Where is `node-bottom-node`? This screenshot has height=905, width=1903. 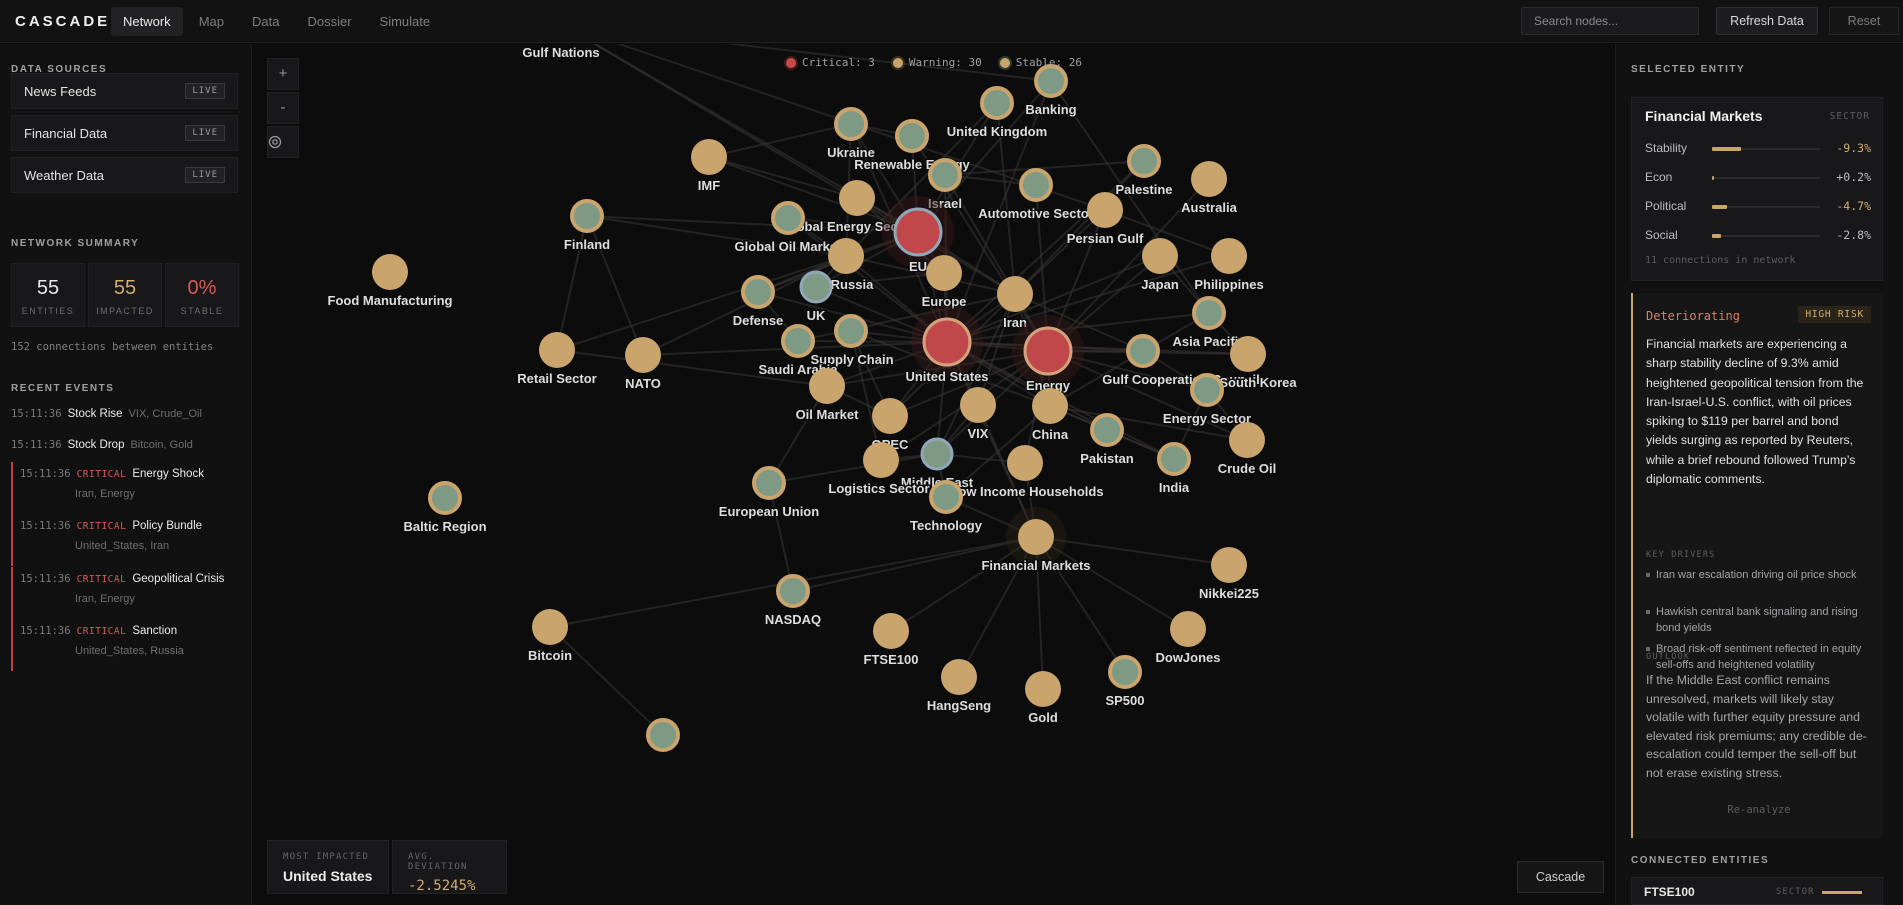
node-bottom-node is located at coordinates (663, 735).